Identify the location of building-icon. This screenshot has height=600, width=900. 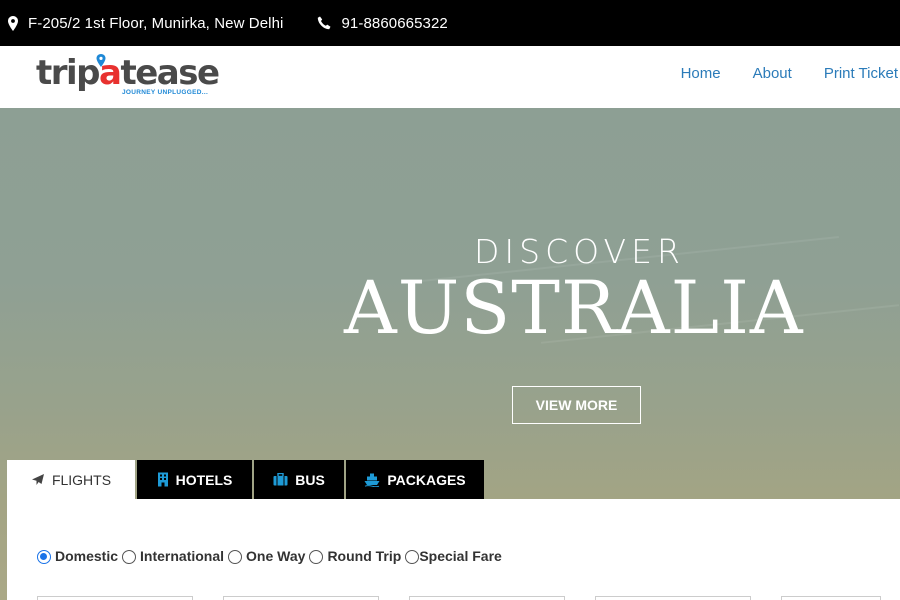
(162, 479).